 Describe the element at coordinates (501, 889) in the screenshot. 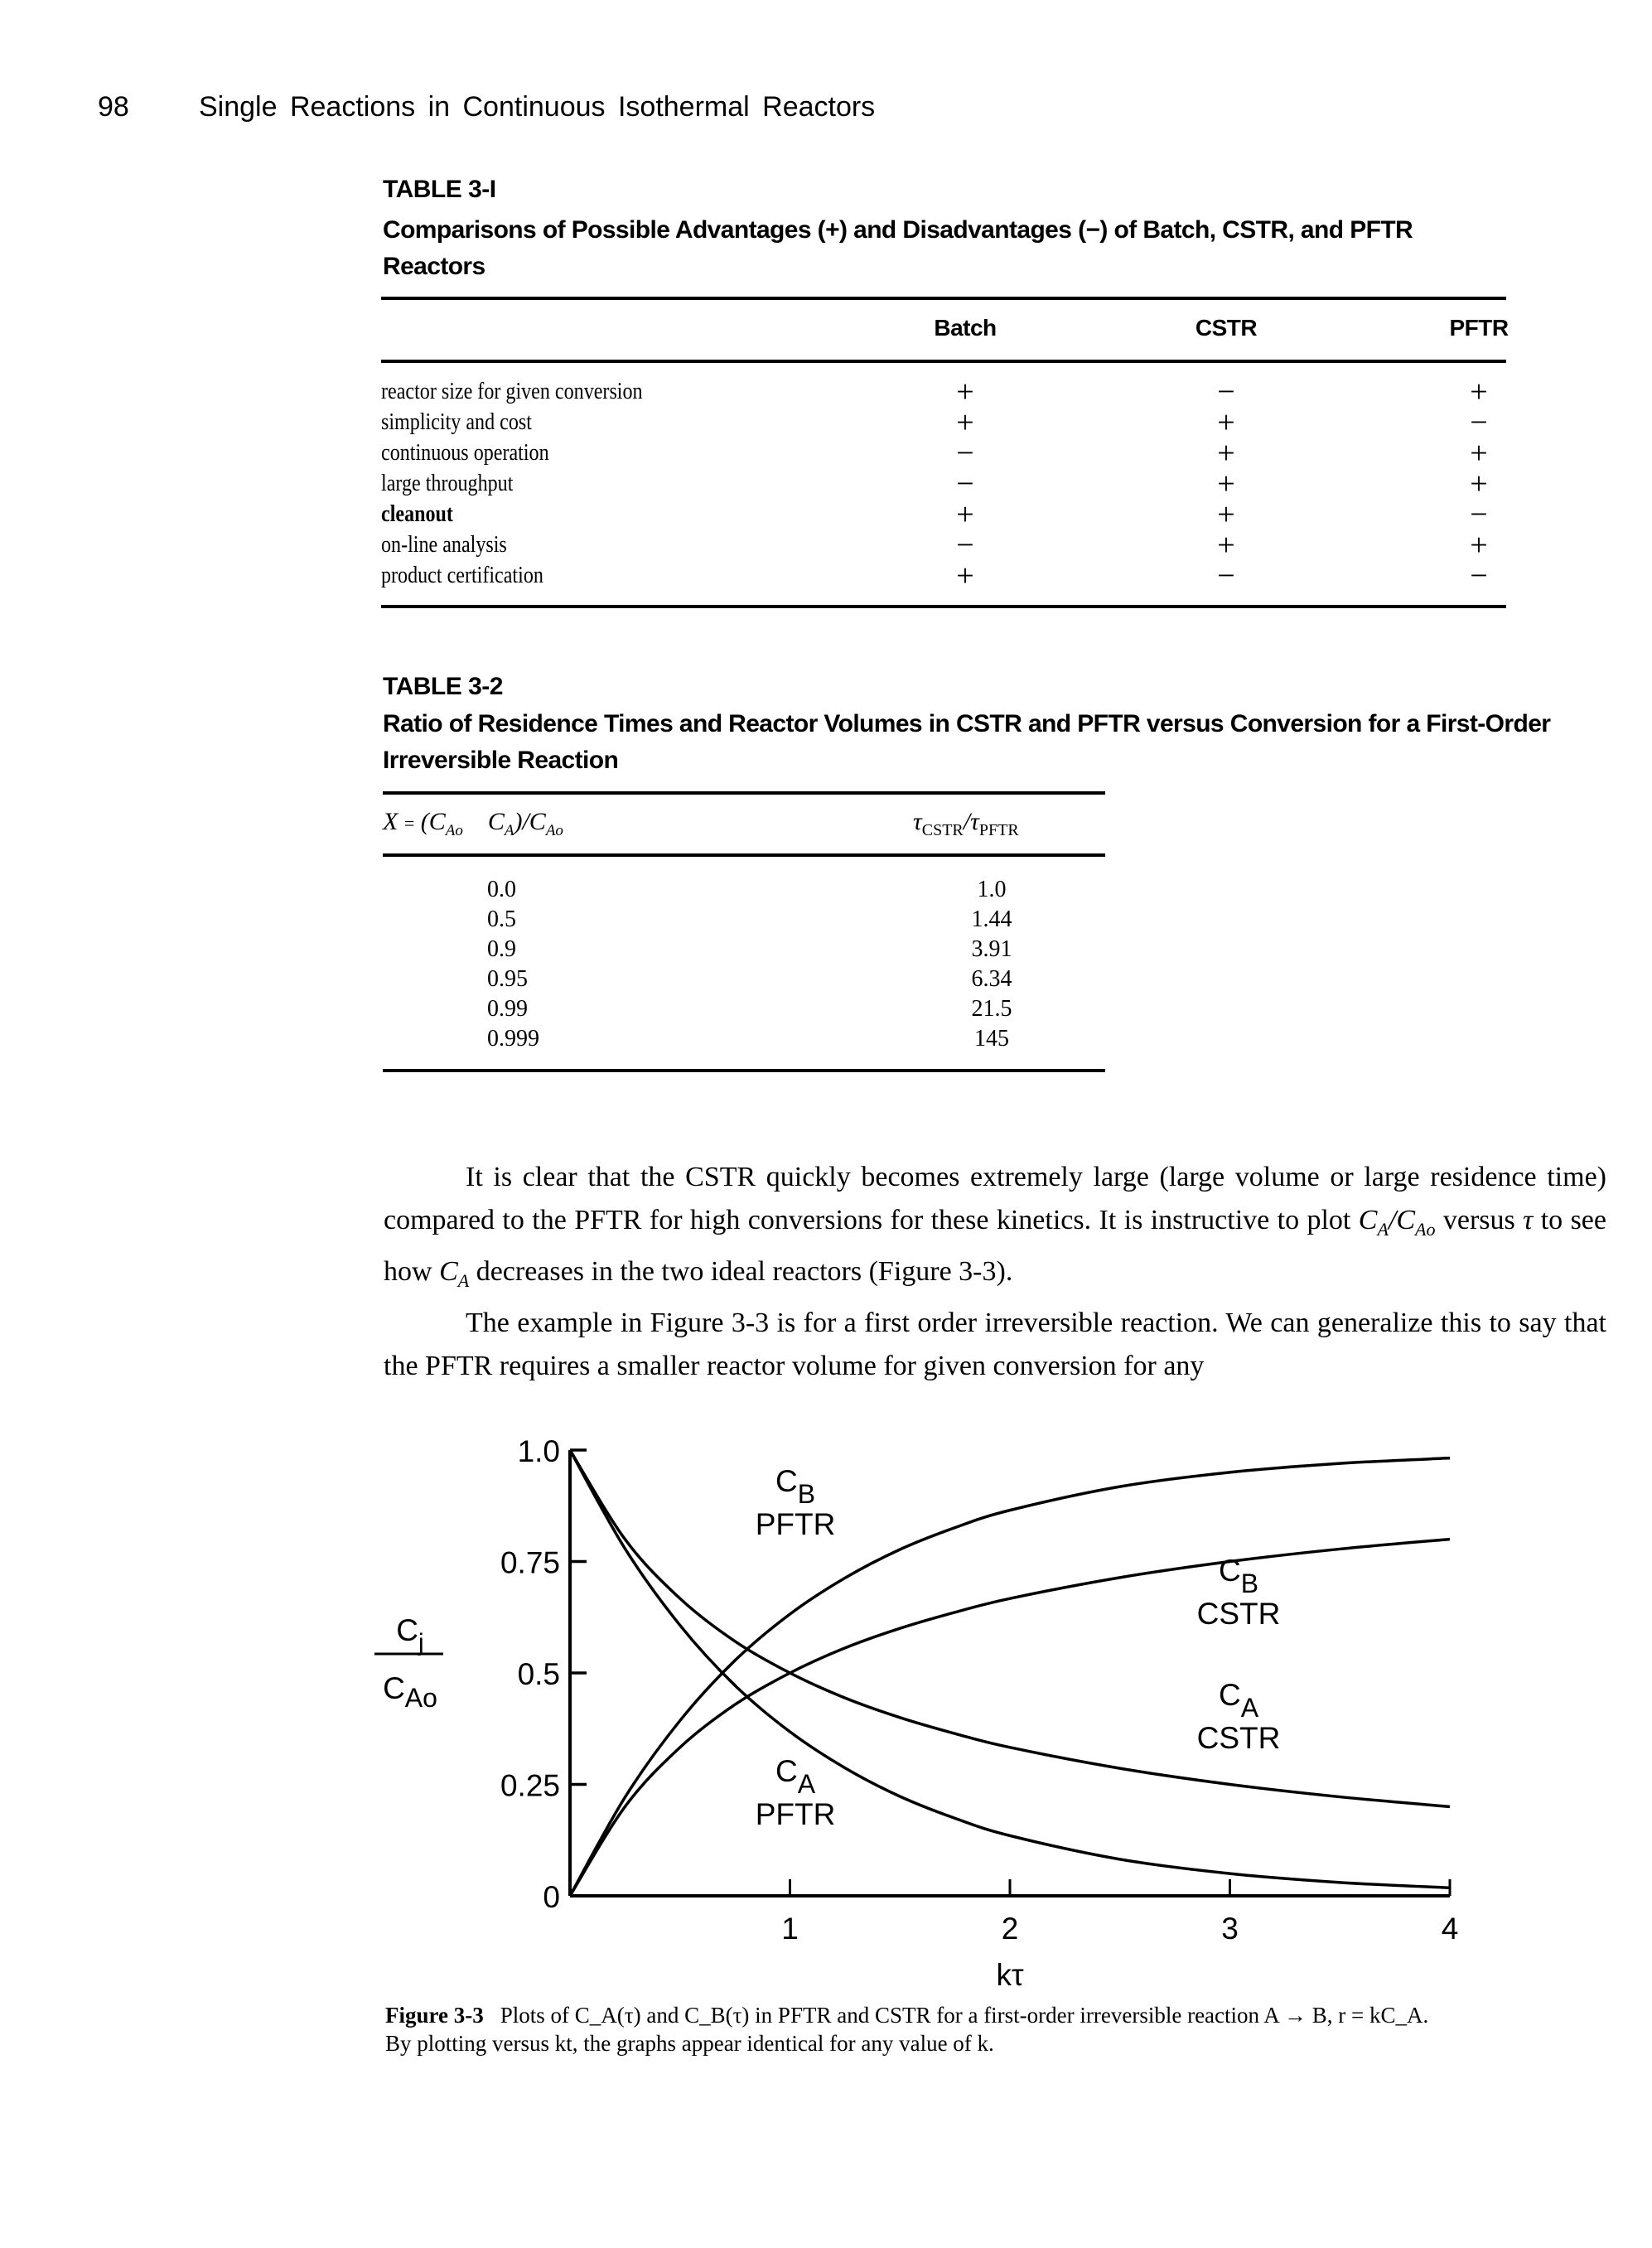

I see `cell-conversion: 0.0` at that location.